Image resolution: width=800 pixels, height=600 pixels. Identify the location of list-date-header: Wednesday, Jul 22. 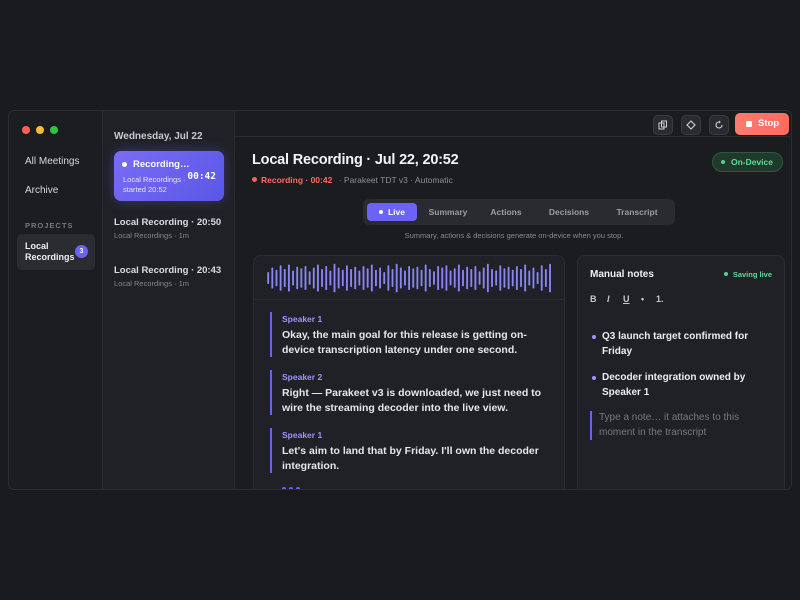
(158, 136).